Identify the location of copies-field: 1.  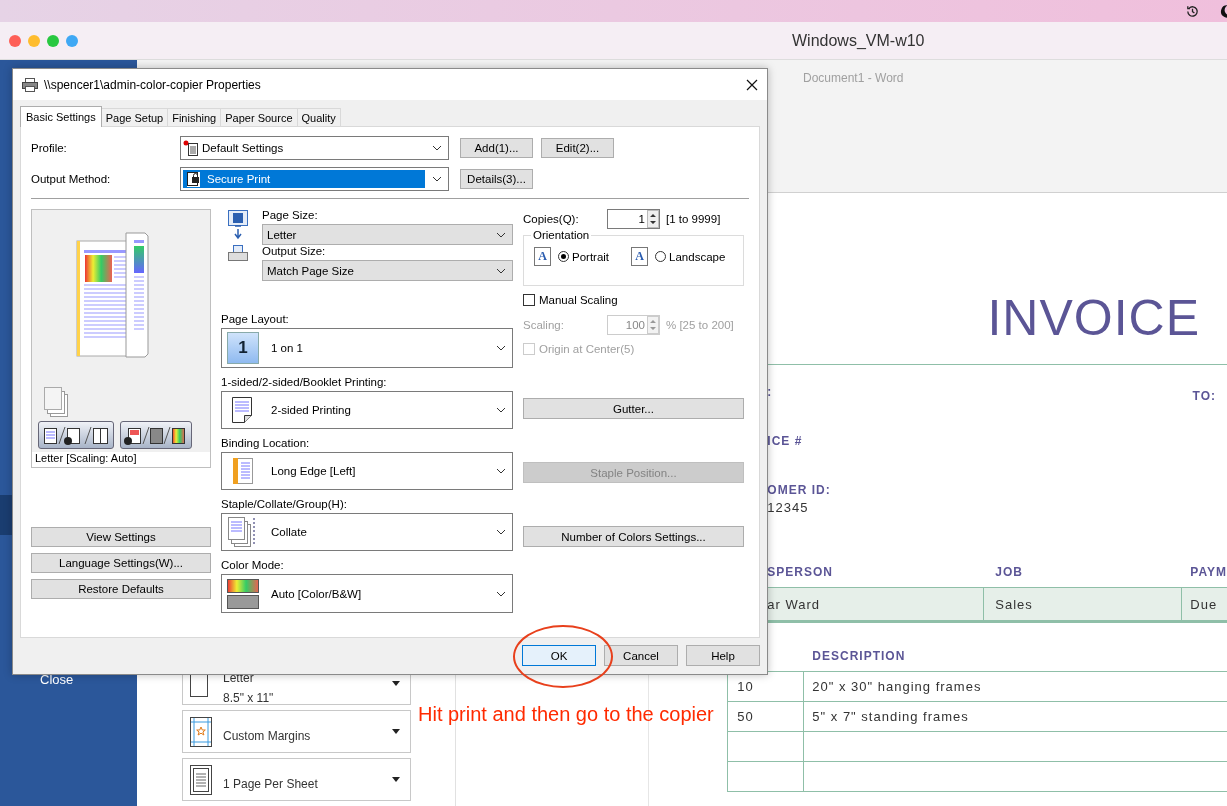
(633, 219).